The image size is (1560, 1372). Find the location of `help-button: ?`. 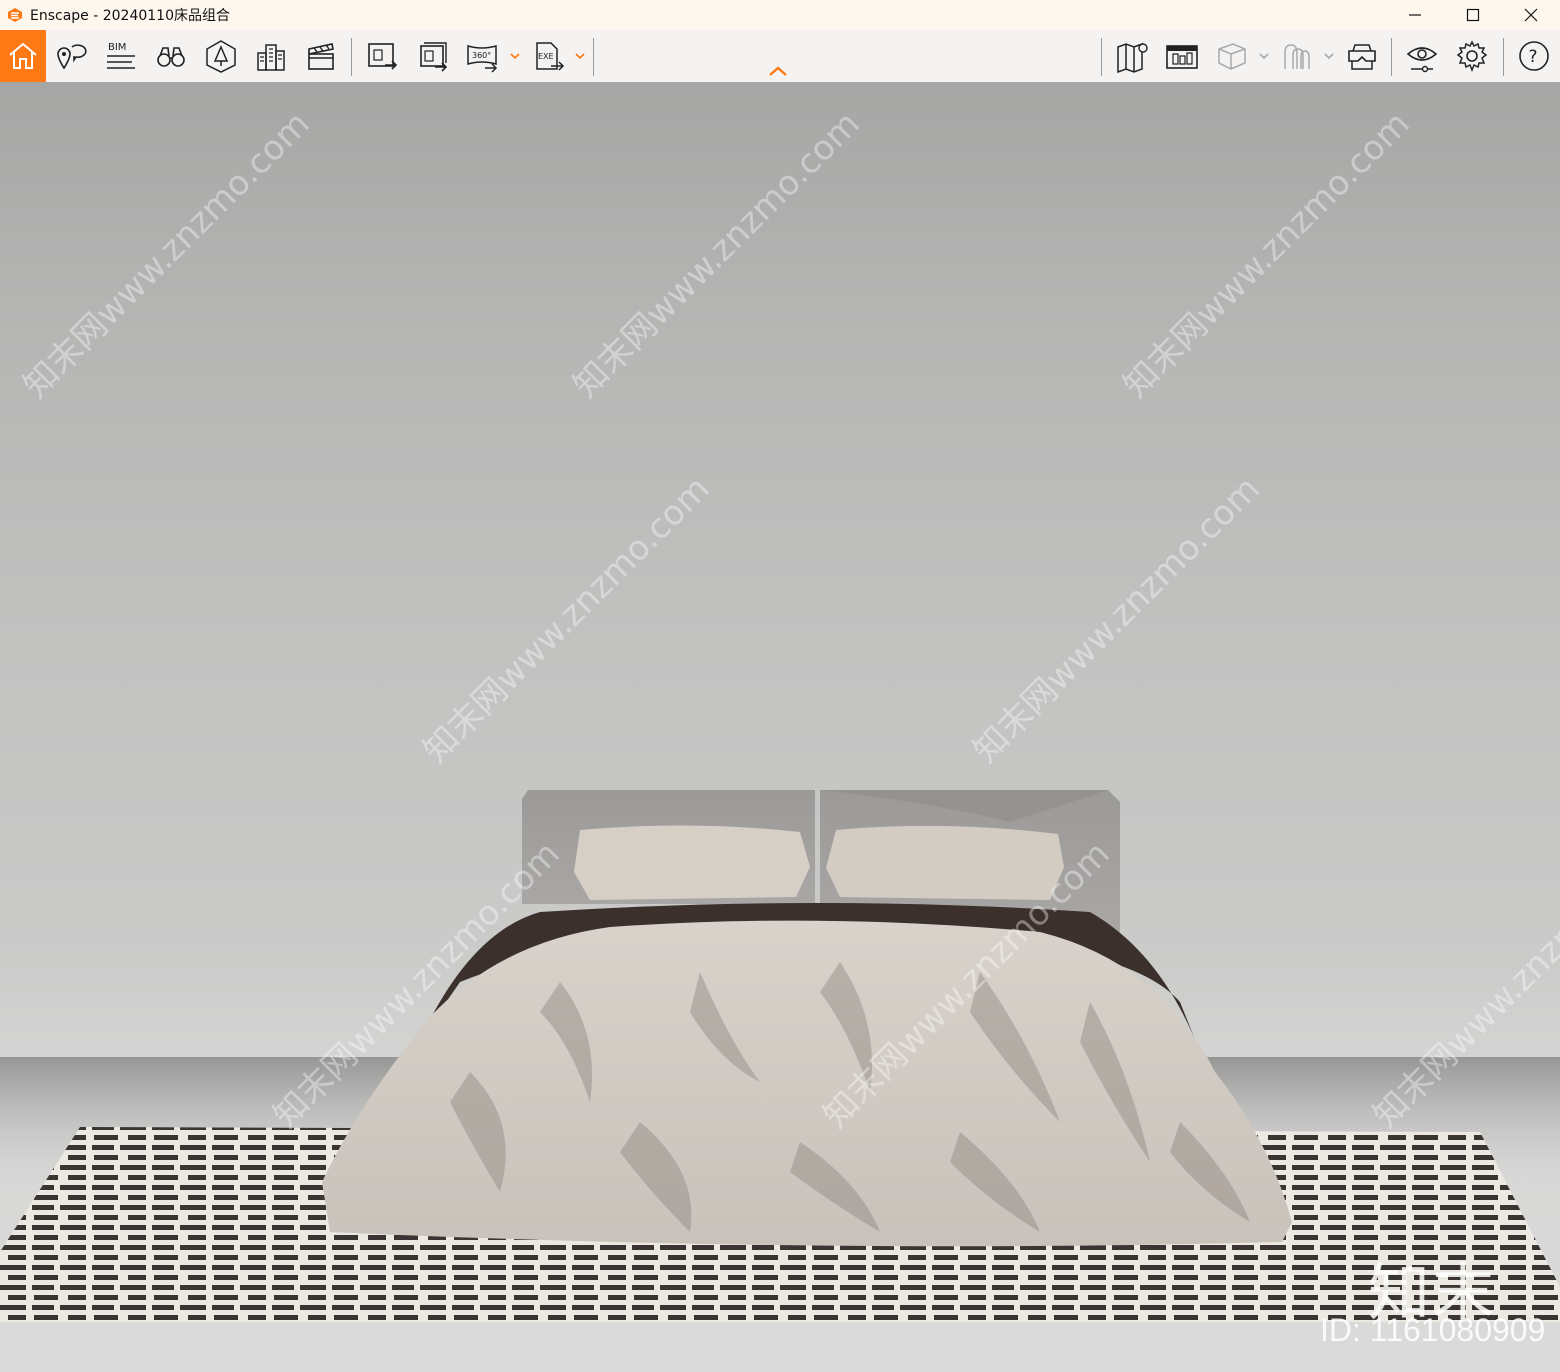

help-button: ? is located at coordinates (1534, 56).